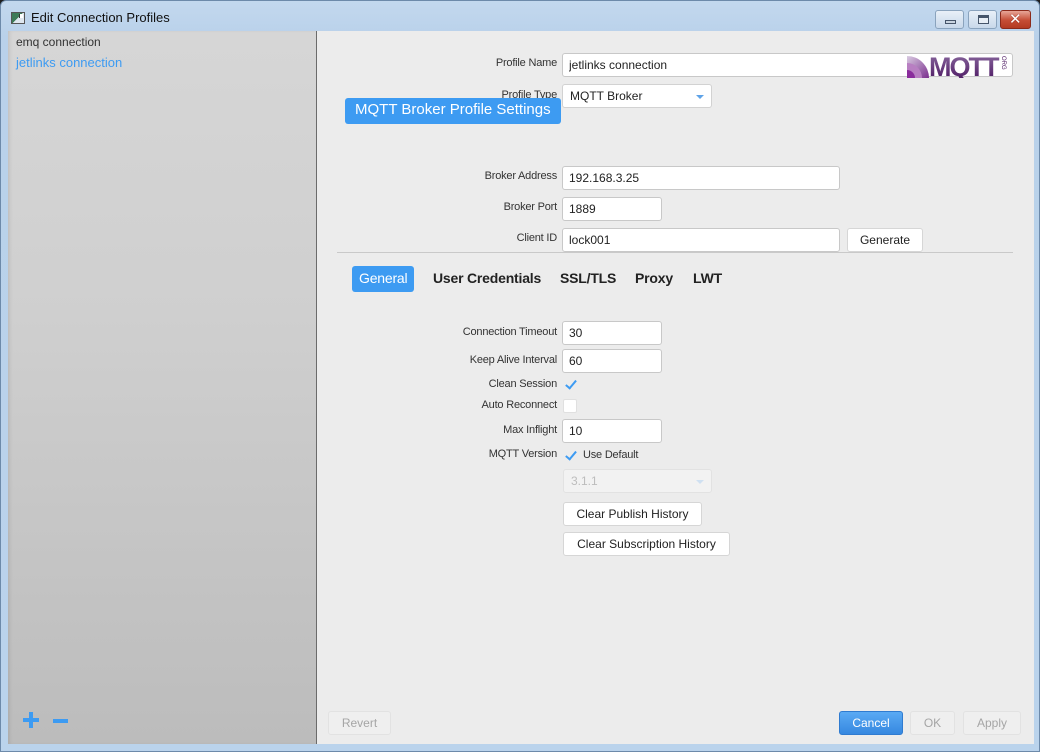 The image size is (1040, 752). I want to click on revert-button: Revert, so click(359, 723).